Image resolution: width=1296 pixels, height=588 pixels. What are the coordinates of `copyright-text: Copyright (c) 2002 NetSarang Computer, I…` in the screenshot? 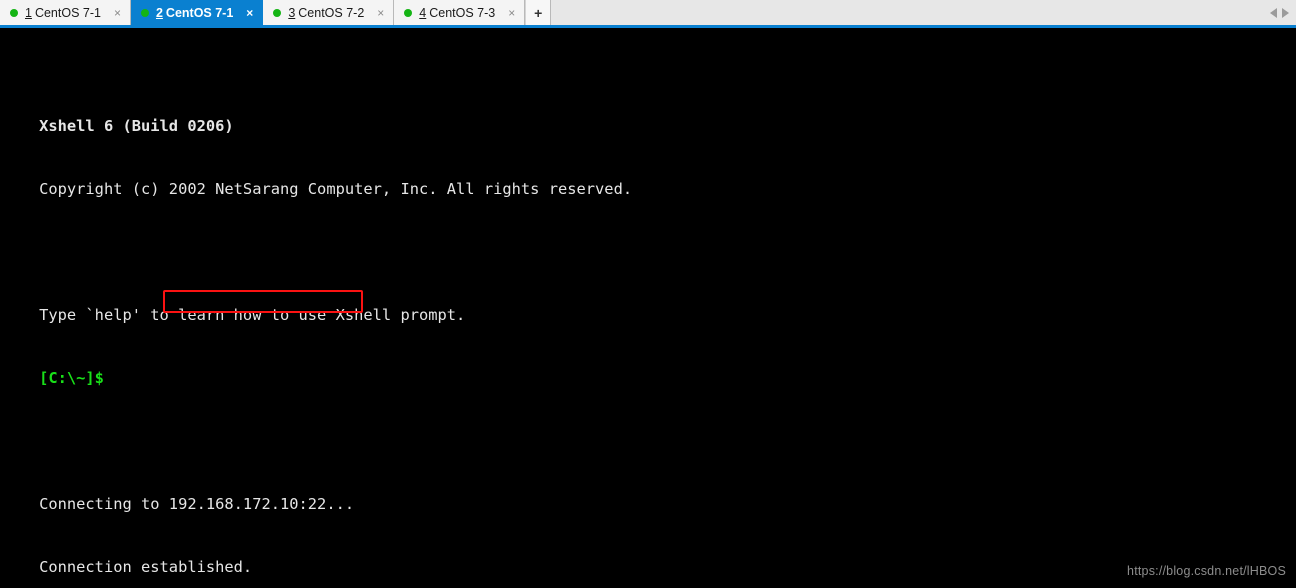 It's located at (336, 189).